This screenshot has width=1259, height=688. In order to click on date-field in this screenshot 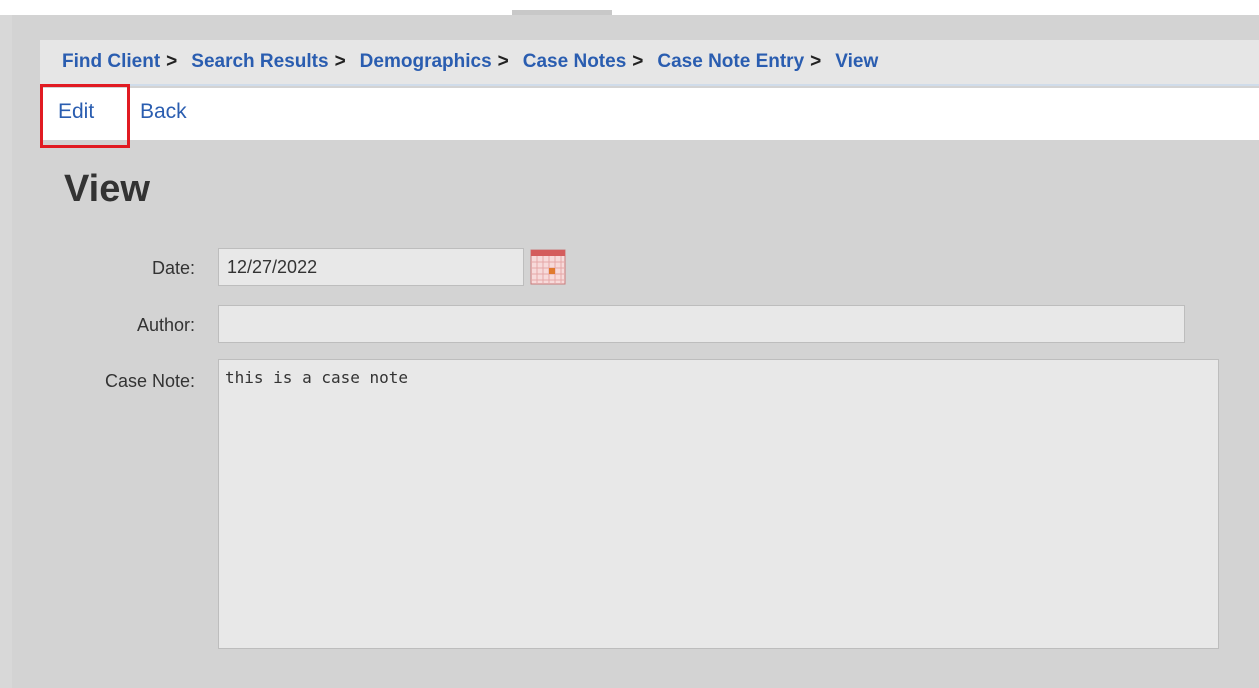, I will do `click(371, 267)`.